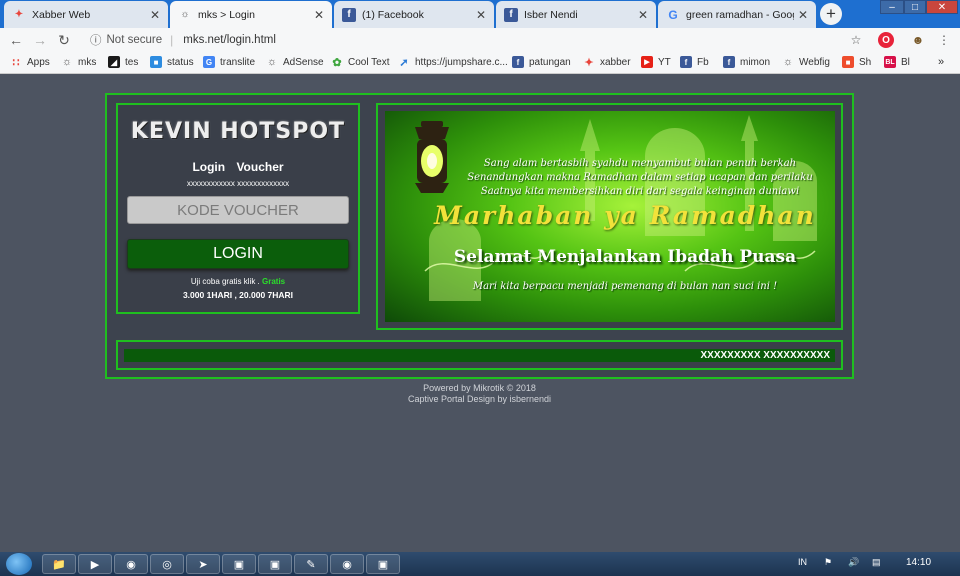  What do you see at coordinates (625, 215) in the screenshot?
I see `banner-headline: Marhaban ya Ramadhan` at bounding box center [625, 215].